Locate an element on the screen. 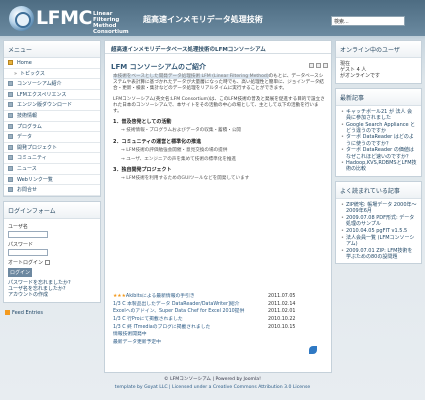 The width and height of the screenshot is (425, 400). news-title: Akibitsによる最新情報の手引き is located at coordinates (160, 296).